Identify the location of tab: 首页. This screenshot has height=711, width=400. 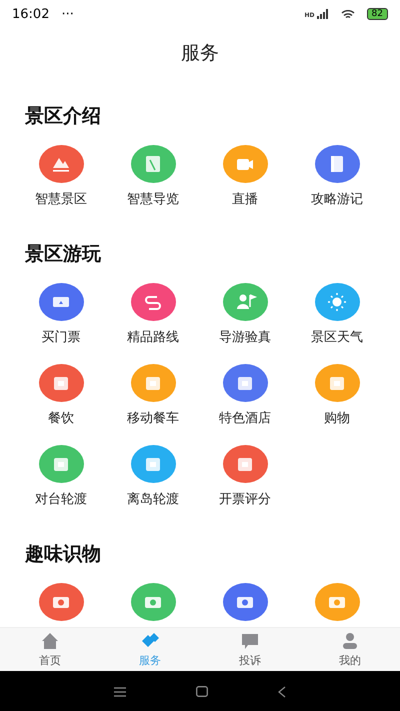
(50, 649).